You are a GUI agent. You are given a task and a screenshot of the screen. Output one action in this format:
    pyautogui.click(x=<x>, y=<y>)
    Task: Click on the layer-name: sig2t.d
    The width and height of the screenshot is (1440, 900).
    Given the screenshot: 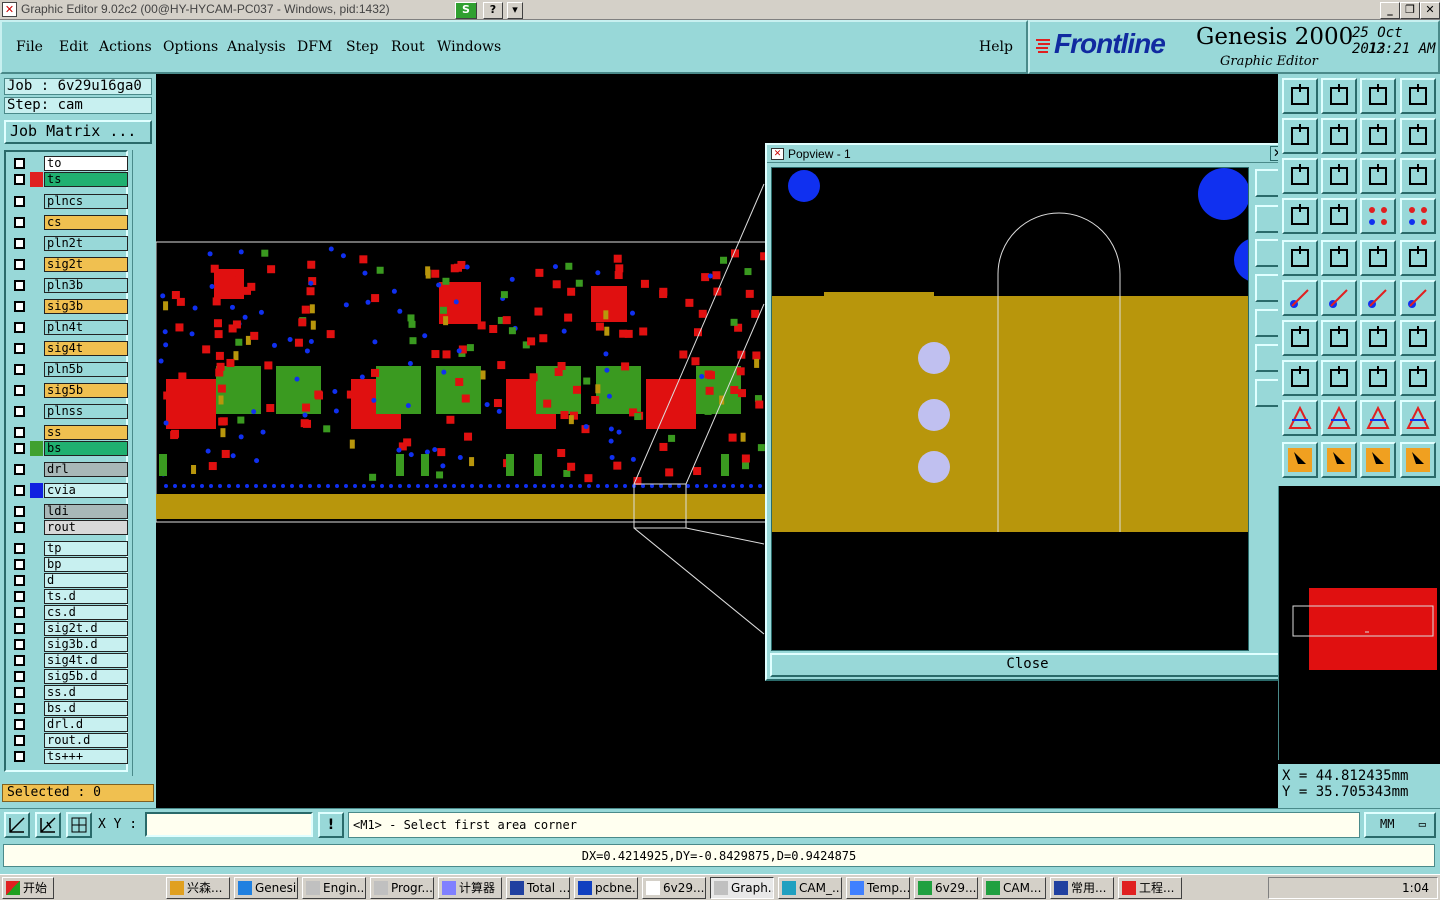 What is the action you would take?
    pyautogui.click(x=86, y=628)
    